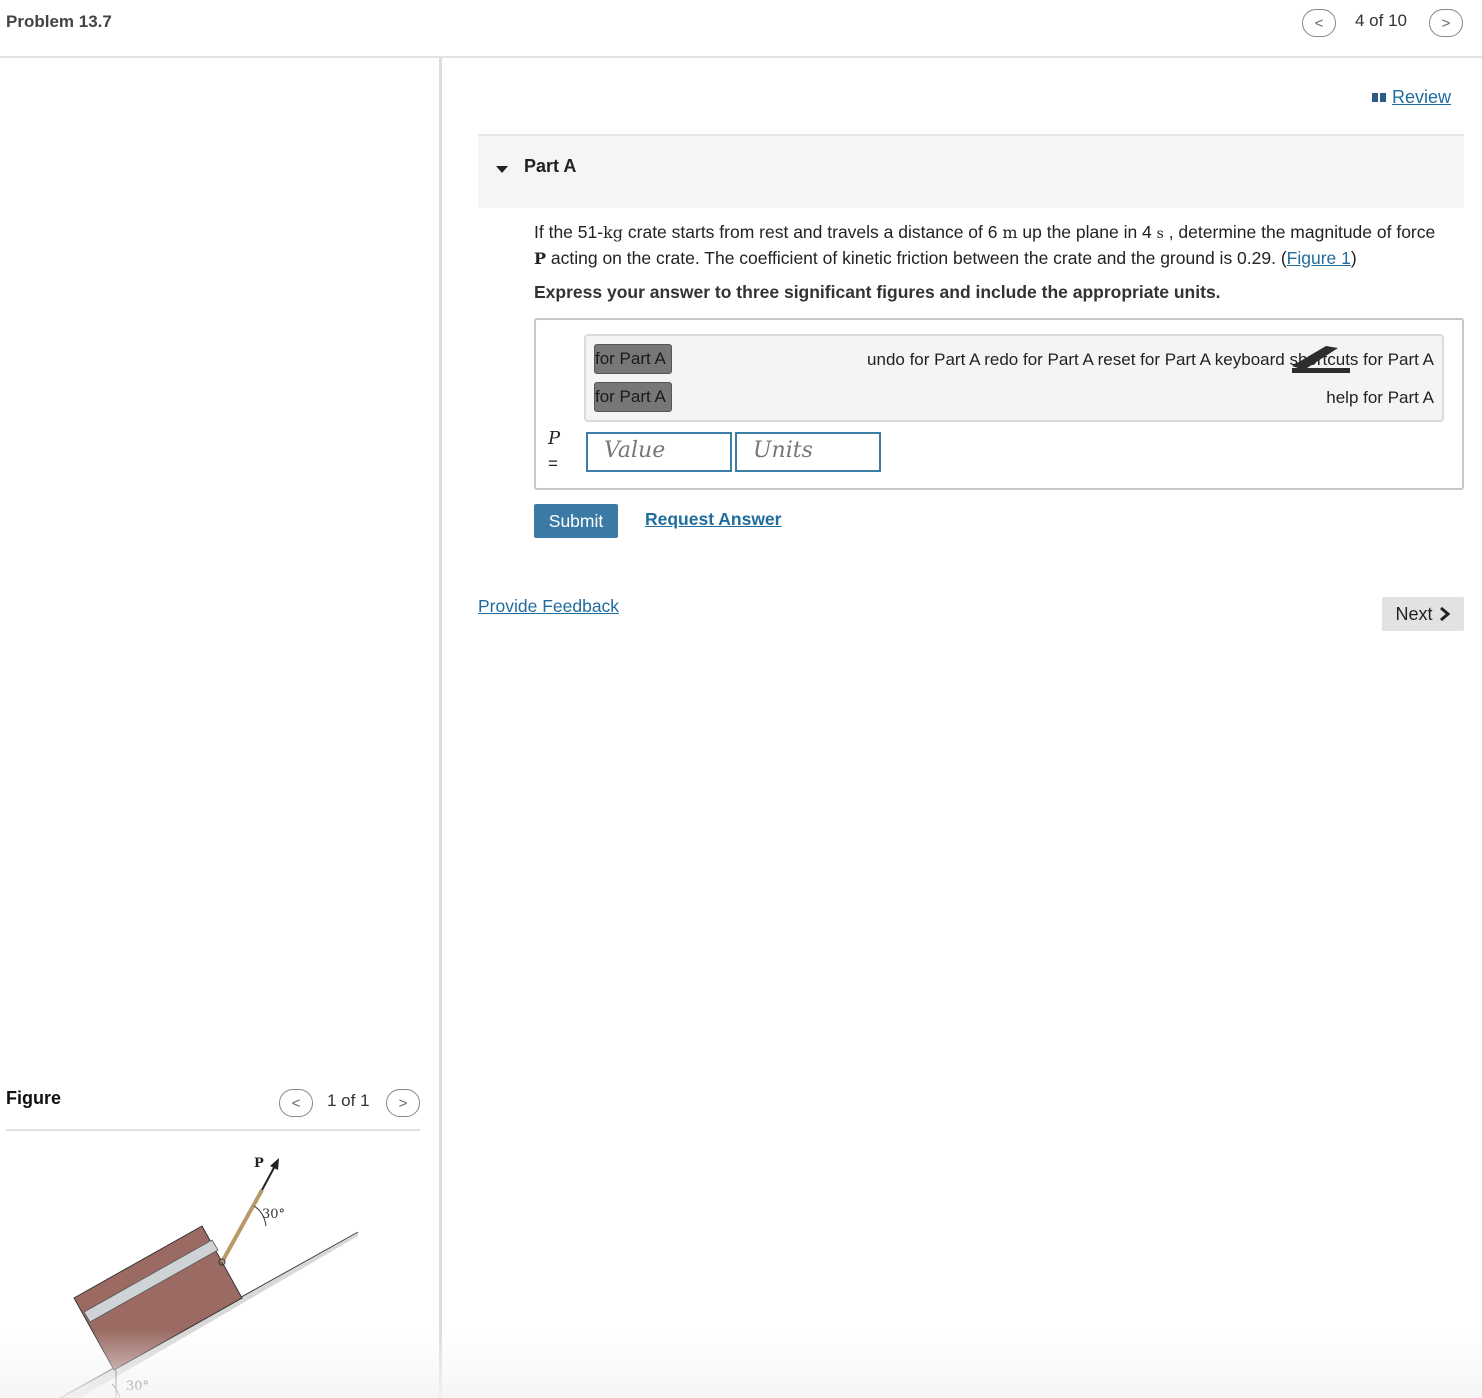 The width and height of the screenshot is (1482, 1398). Describe the element at coordinates (1299, 232) in the screenshot. I see `question-segment: , determine the magnitude of force` at that location.